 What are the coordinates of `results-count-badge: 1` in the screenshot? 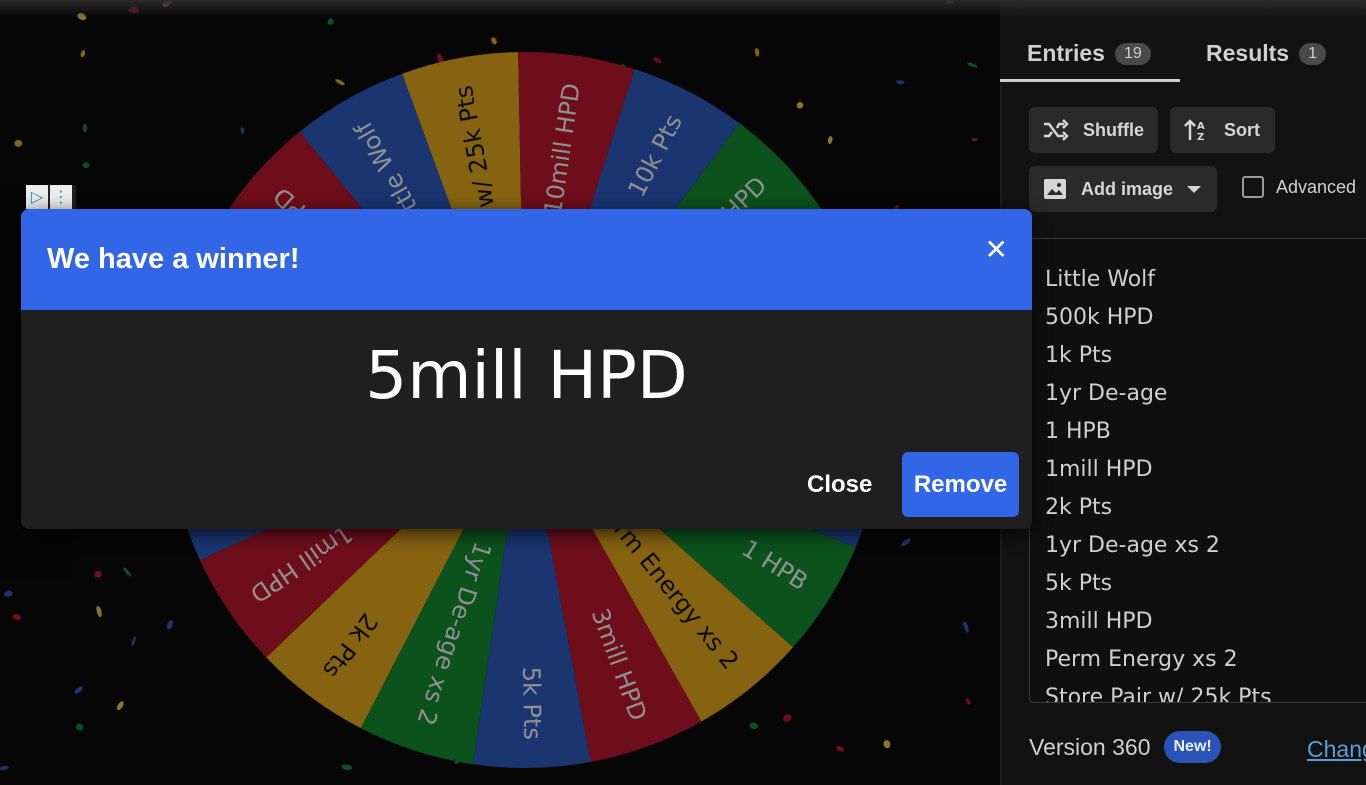 It's located at (1312, 53).